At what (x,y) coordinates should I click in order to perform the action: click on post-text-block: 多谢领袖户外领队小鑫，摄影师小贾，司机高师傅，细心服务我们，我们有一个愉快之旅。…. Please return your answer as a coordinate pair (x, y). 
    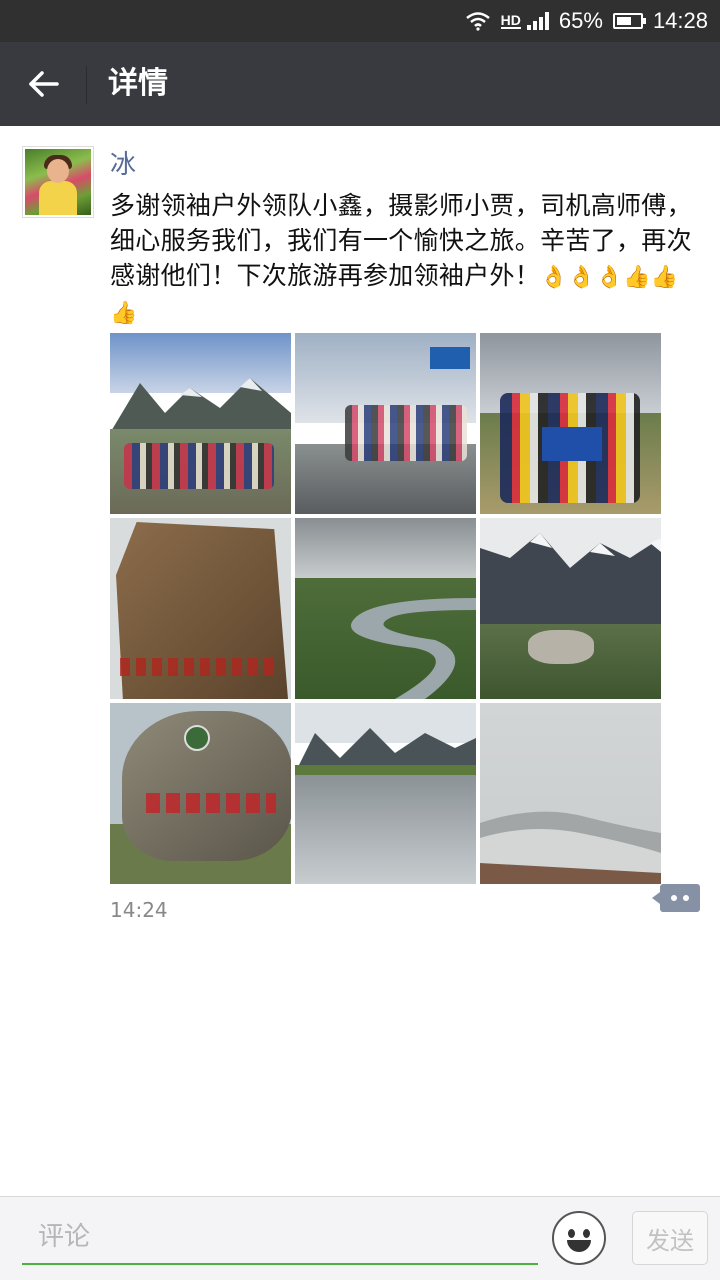
    Looking at the image, I should click on (405, 259).